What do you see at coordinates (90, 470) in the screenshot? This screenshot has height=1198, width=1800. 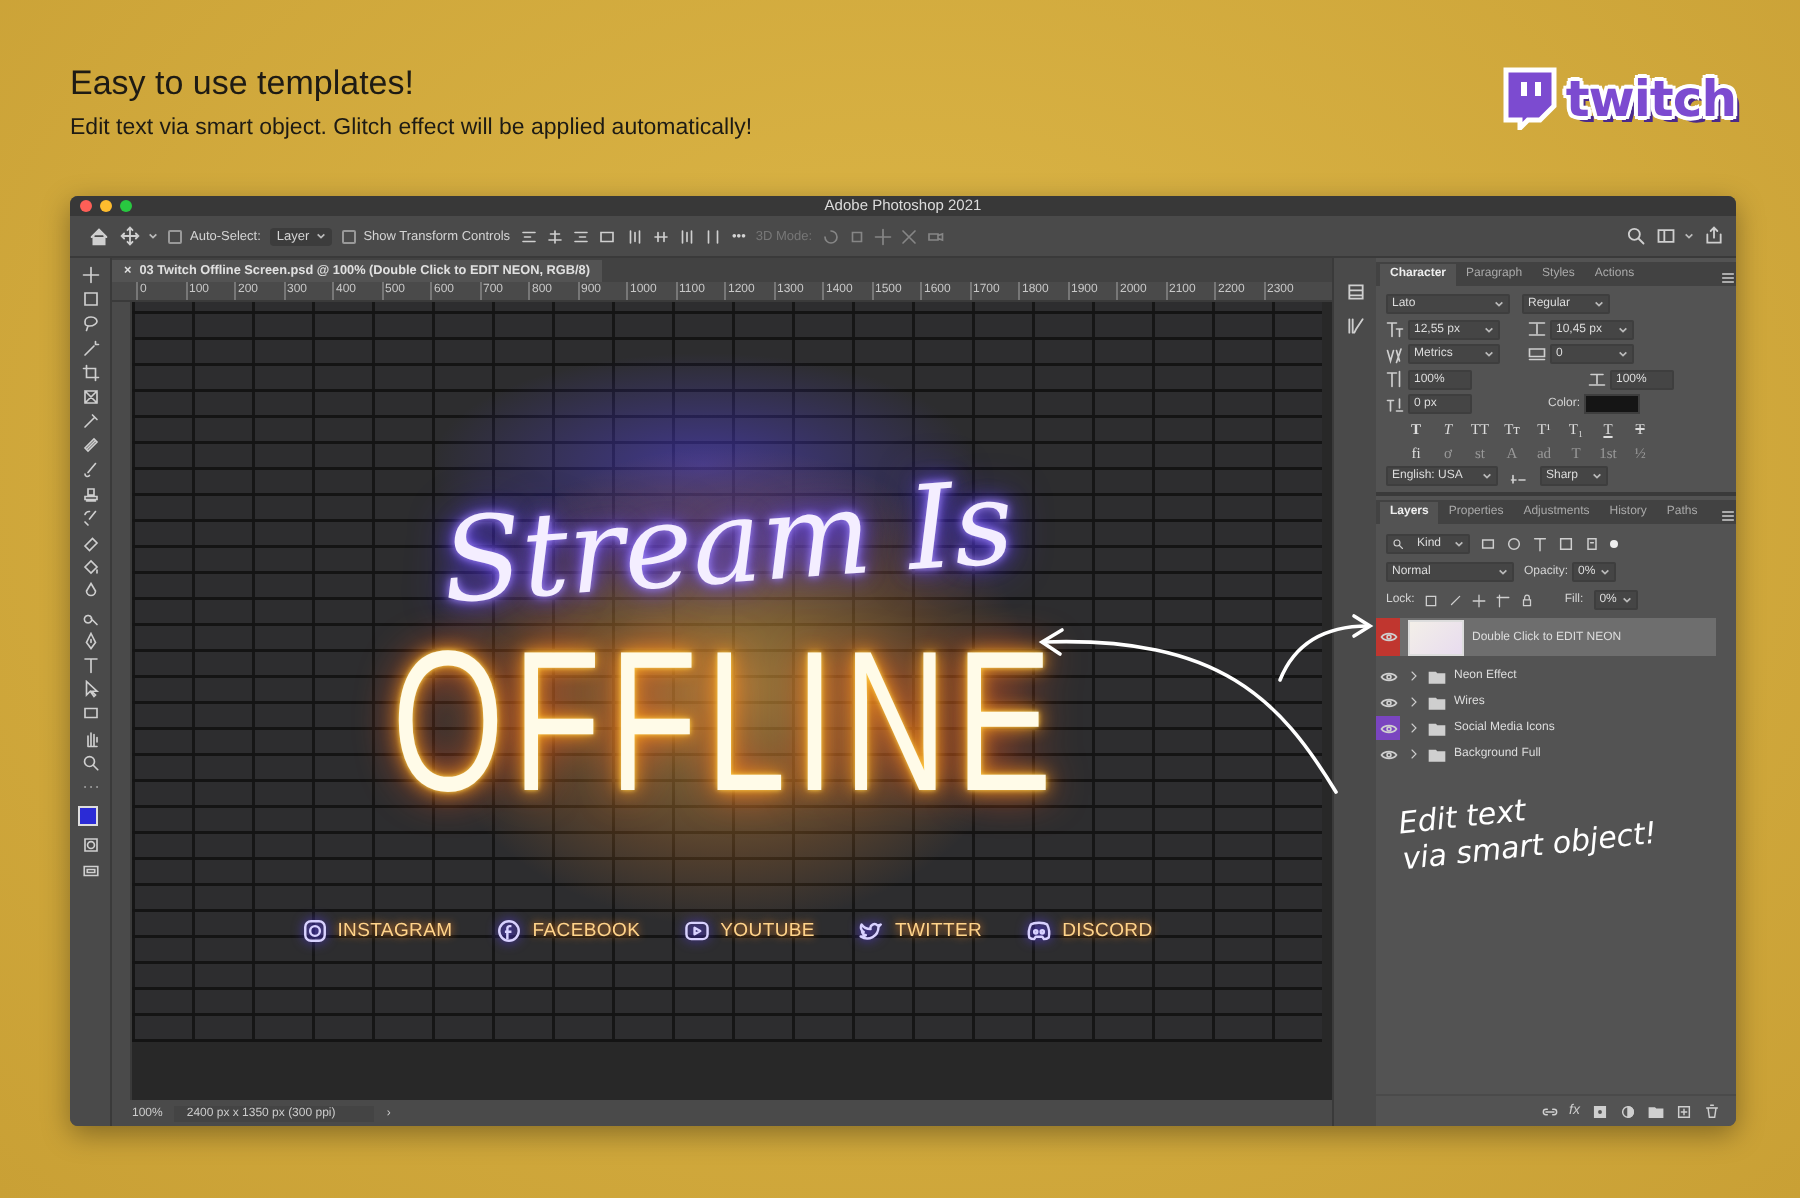 I see `brush-icon` at bounding box center [90, 470].